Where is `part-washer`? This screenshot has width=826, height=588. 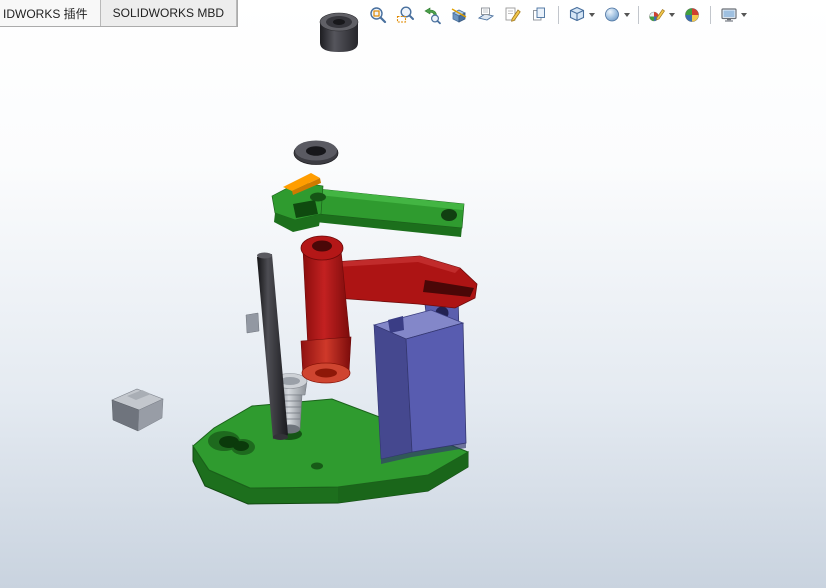
part-washer is located at coordinates (316, 152).